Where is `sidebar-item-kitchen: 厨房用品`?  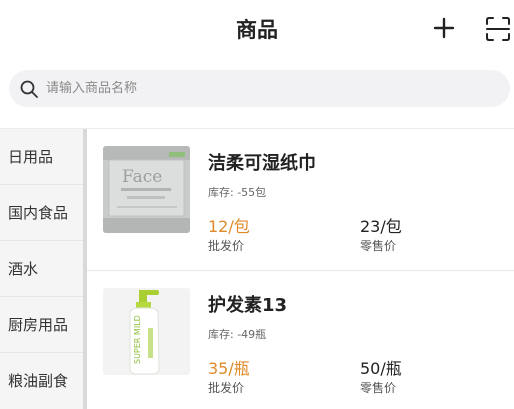
sidebar-item-kitchen: 厨房用品 is located at coordinates (41, 325).